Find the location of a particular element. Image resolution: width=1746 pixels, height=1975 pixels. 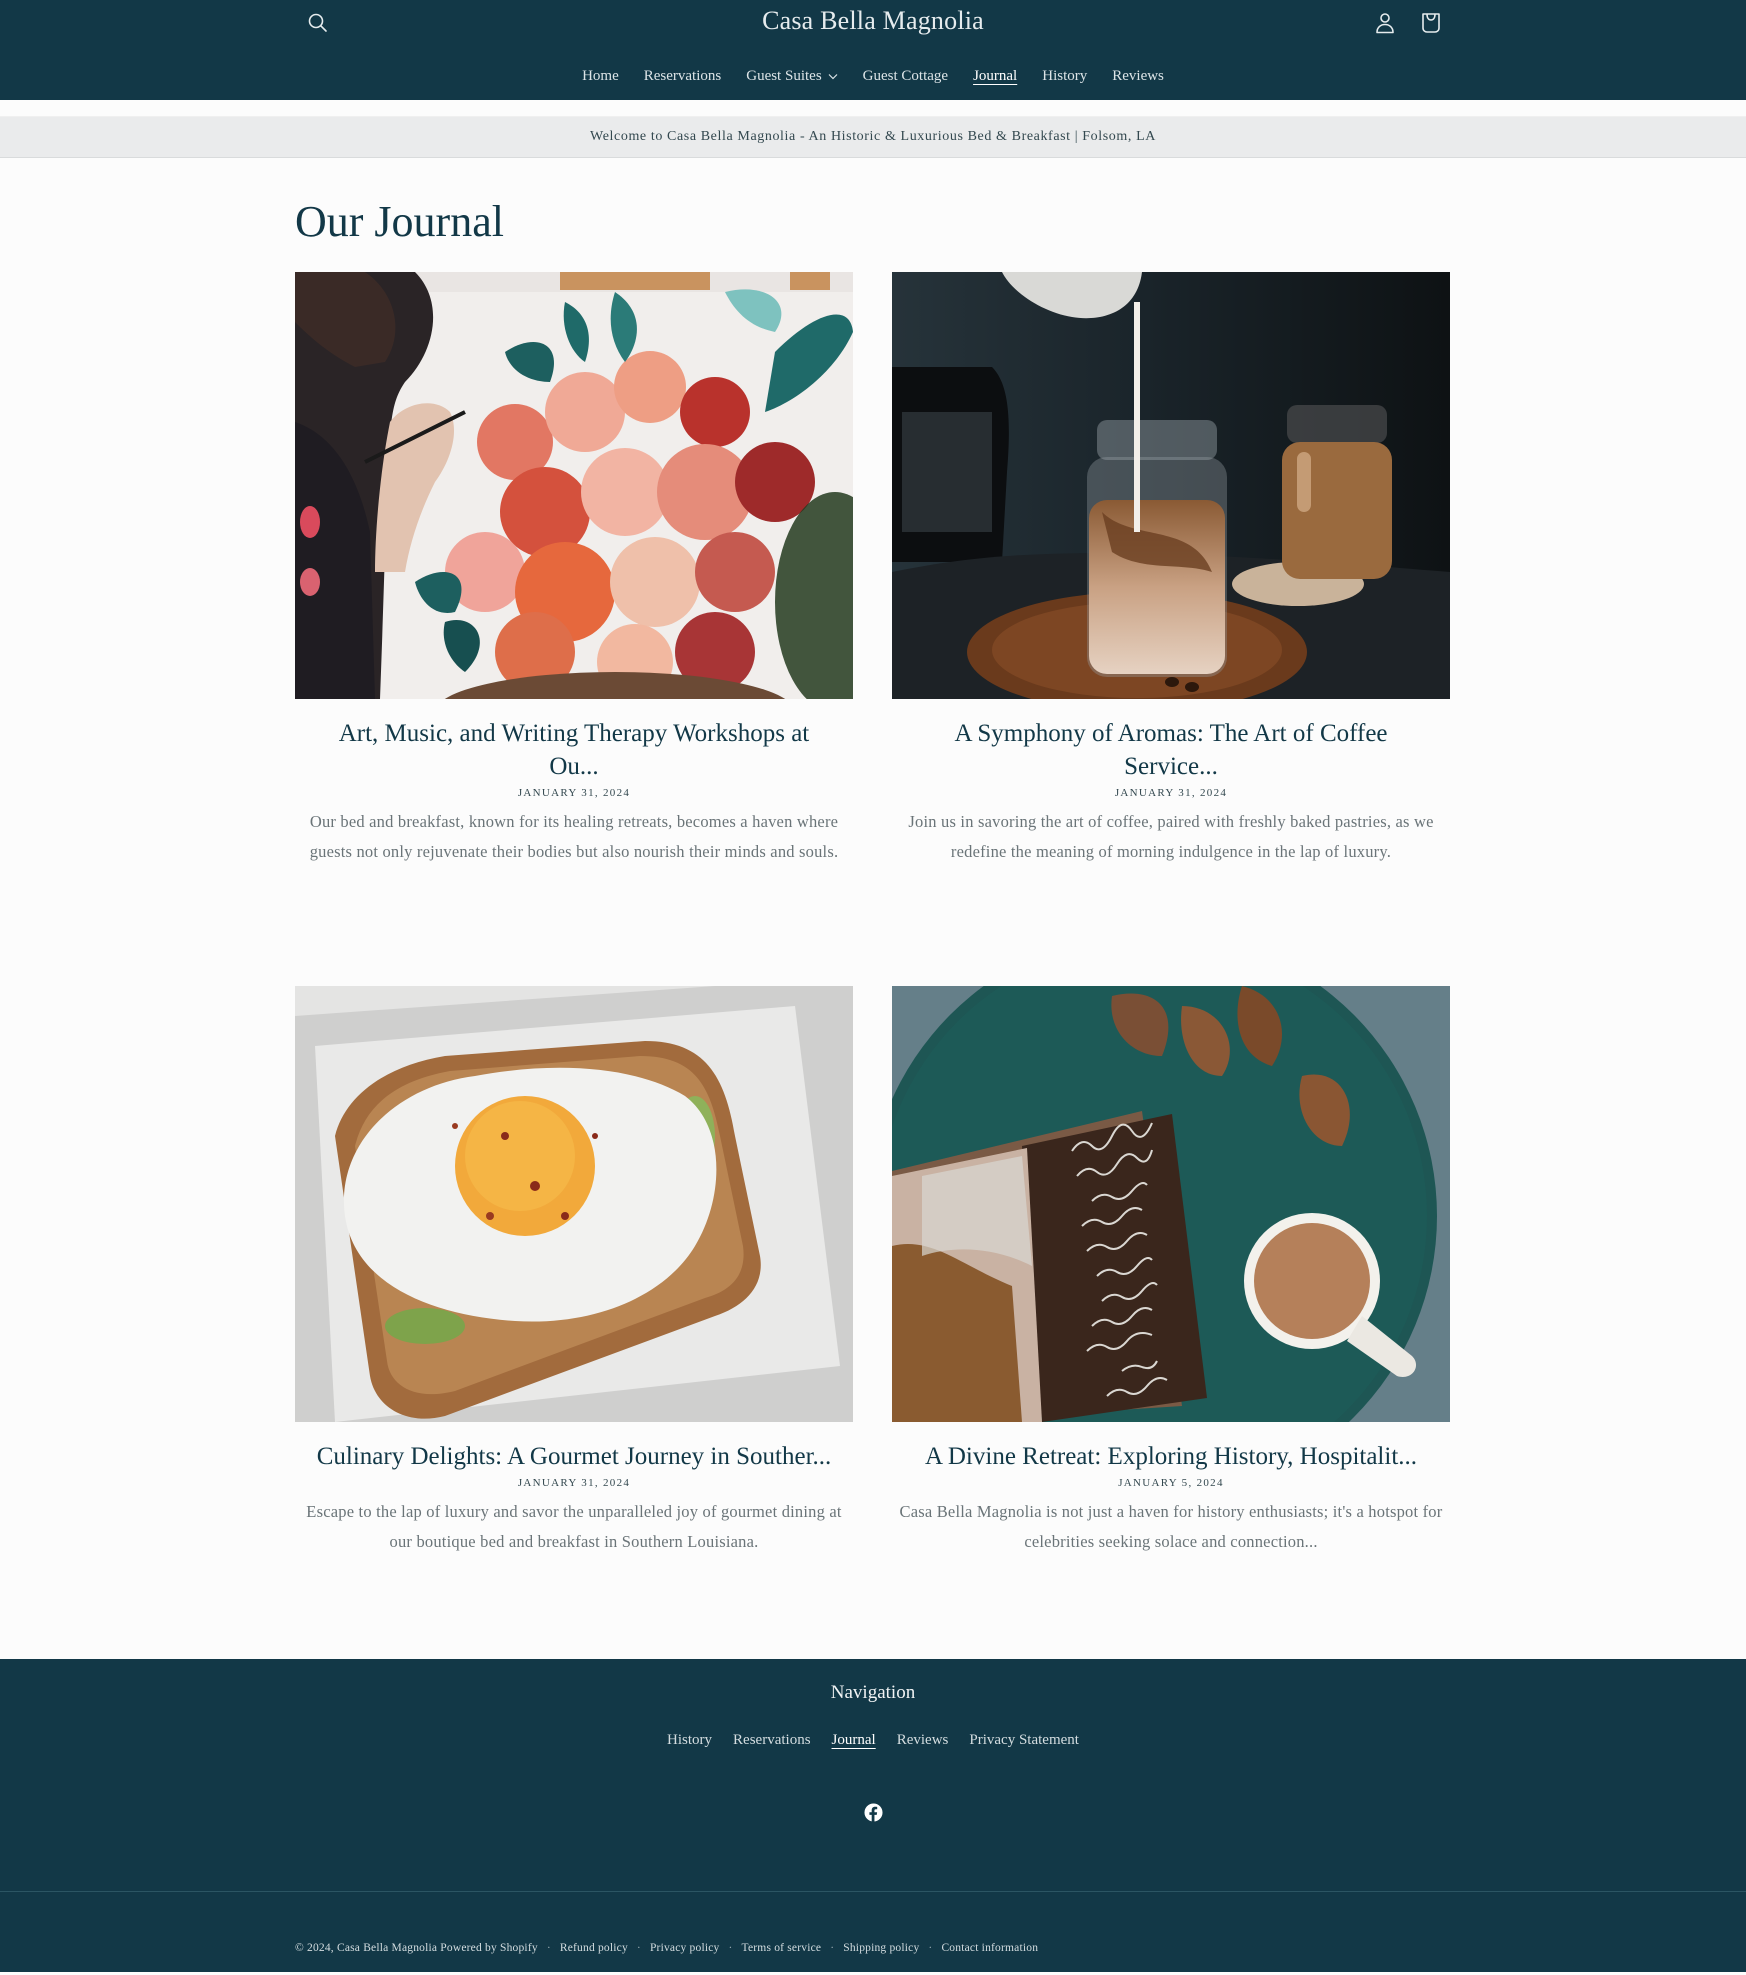

nav-item-label: Guest Cottage is located at coordinates (905, 76).